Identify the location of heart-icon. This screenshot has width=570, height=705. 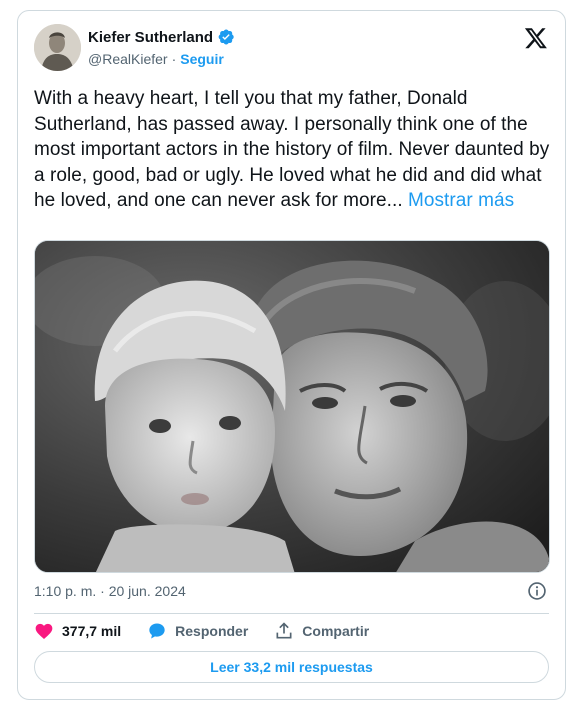
(44, 631).